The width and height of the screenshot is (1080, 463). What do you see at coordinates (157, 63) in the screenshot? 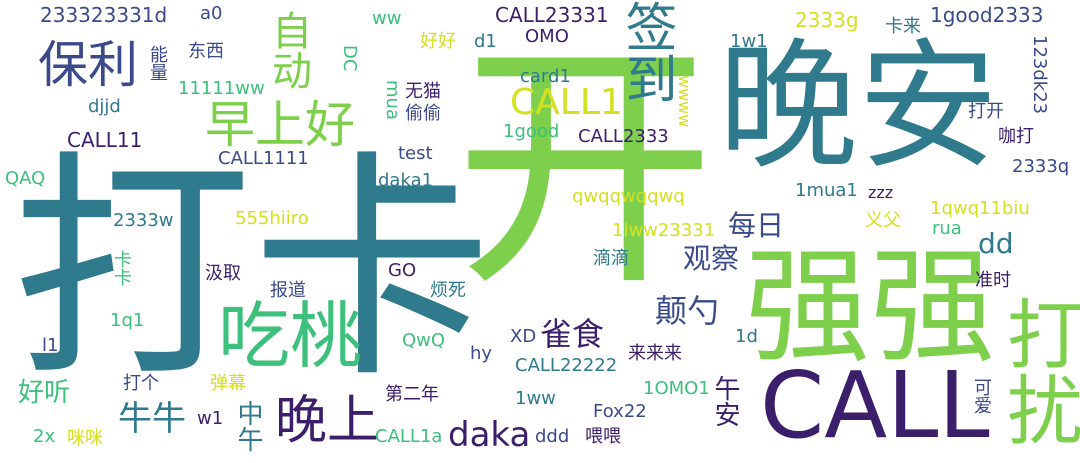
I see `word-nengliang: 能量` at bounding box center [157, 63].